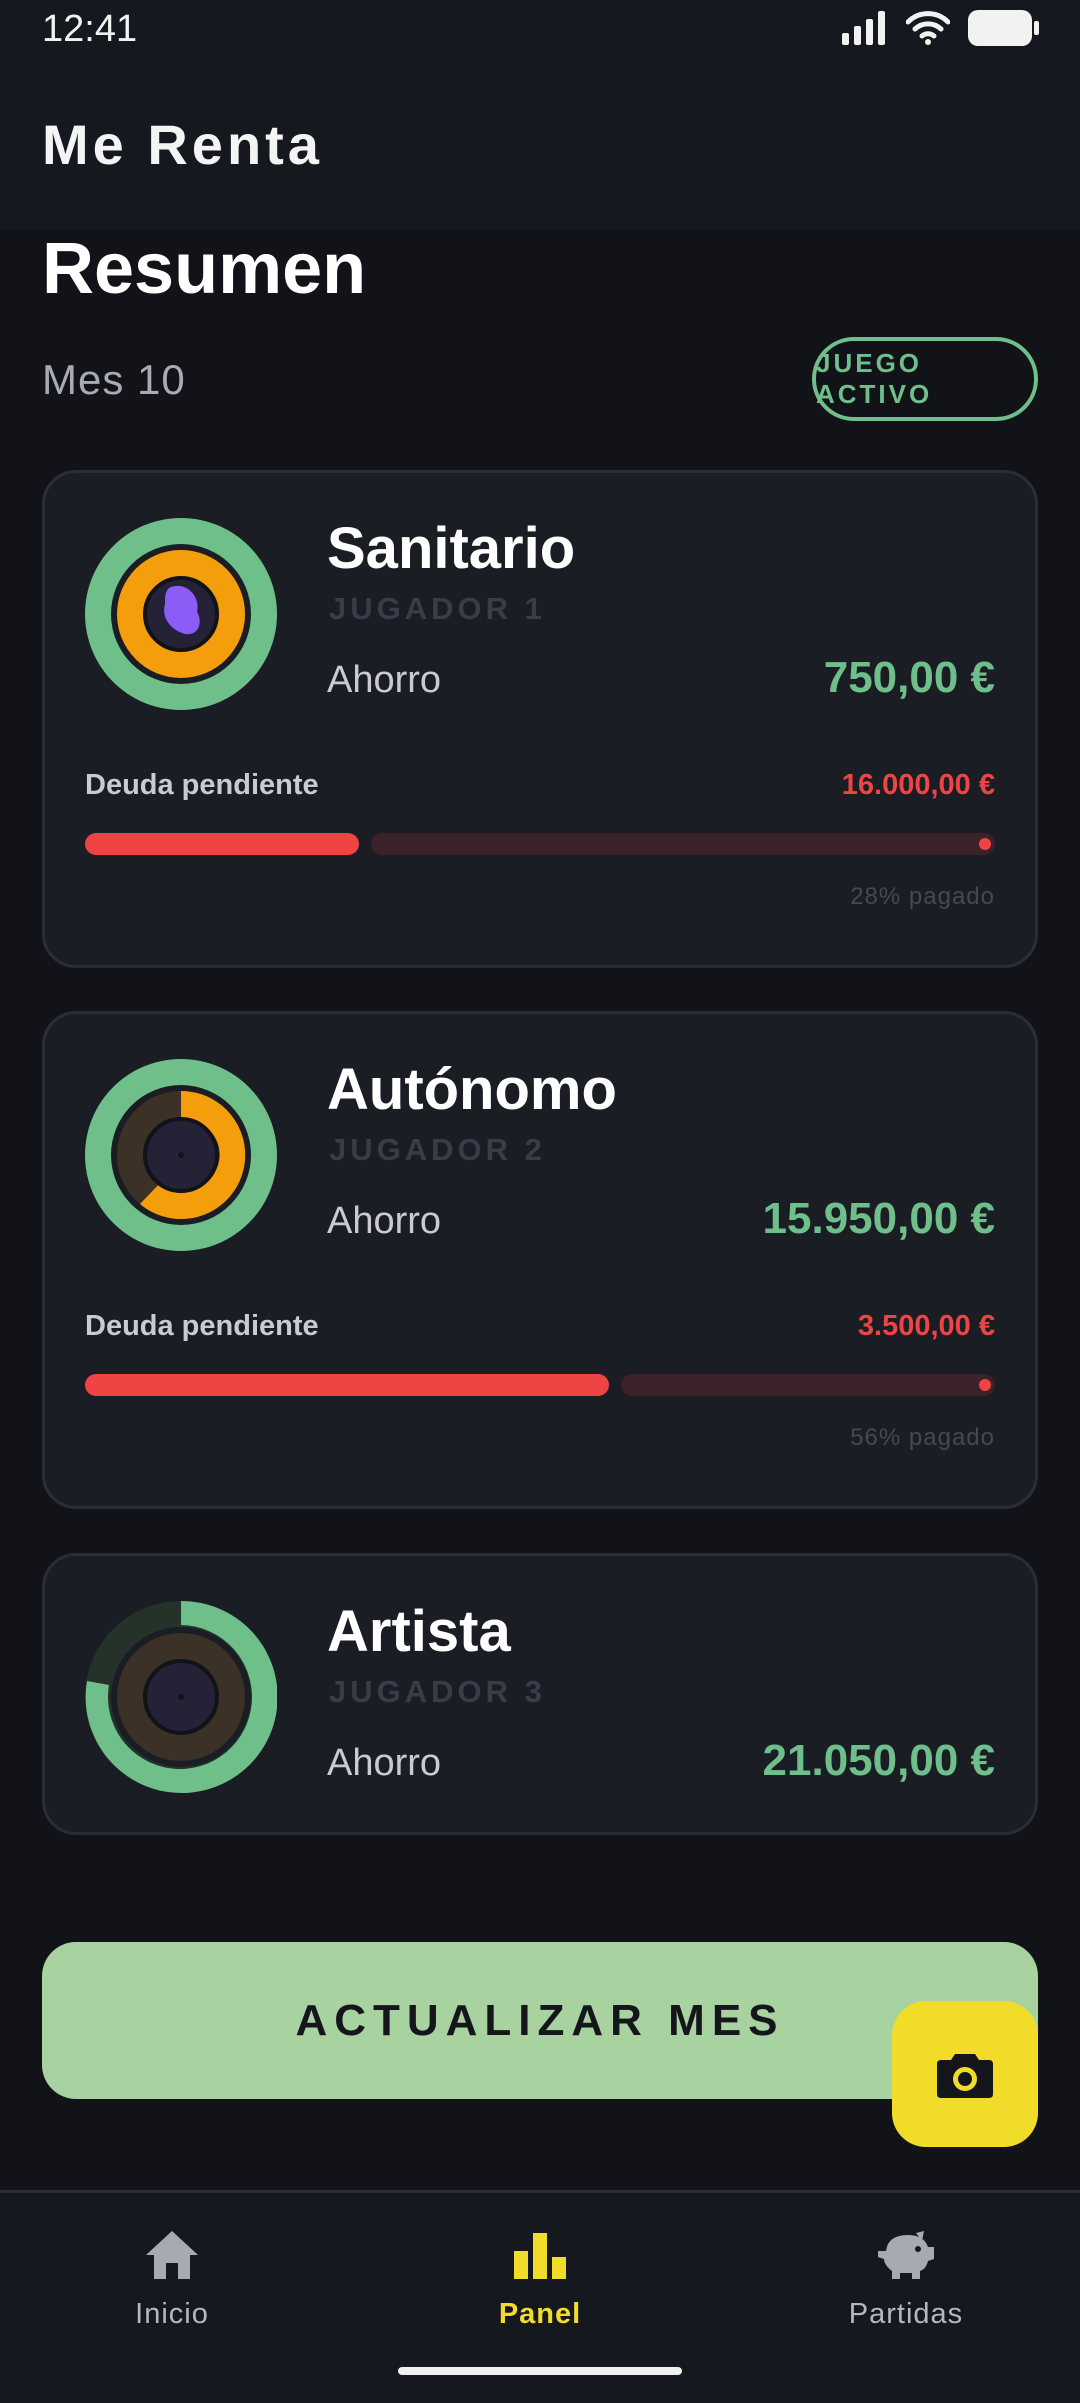 This screenshot has height=2403, width=1080. What do you see at coordinates (540, 2371) in the screenshot?
I see `home-indicator` at bounding box center [540, 2371].